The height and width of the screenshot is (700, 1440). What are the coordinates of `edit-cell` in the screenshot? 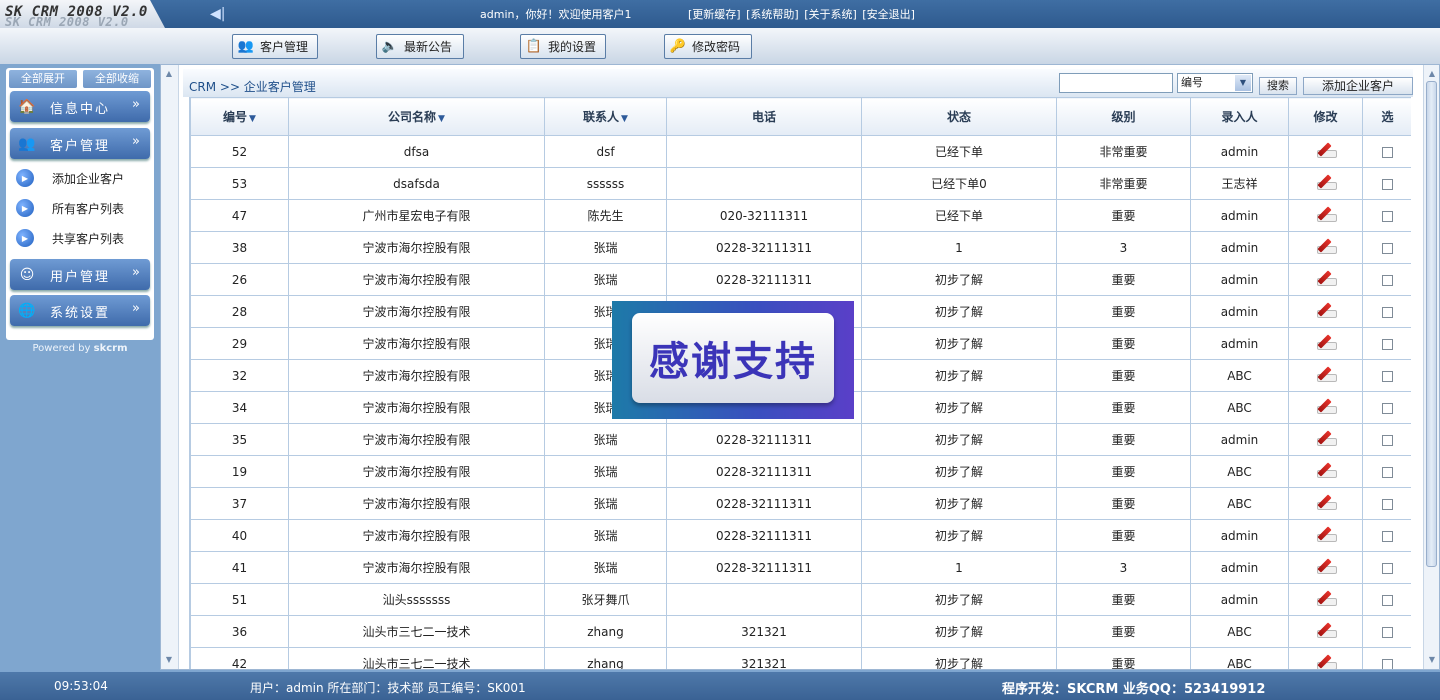 It's located at (1325, 151).